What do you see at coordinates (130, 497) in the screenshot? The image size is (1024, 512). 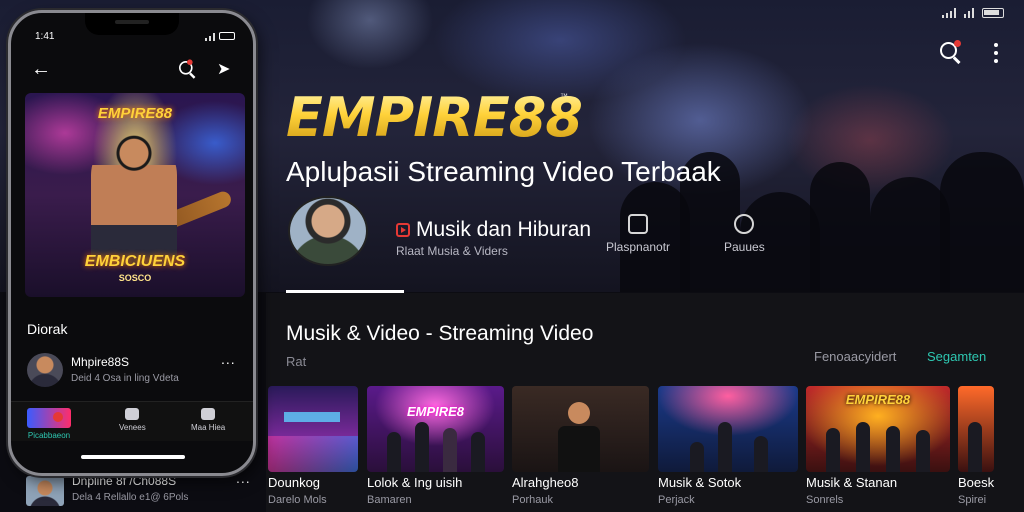 I see `list-item-subtitle: Dela 4 Rellallo e1@ 6Pols` at bounding box center [130, 497].